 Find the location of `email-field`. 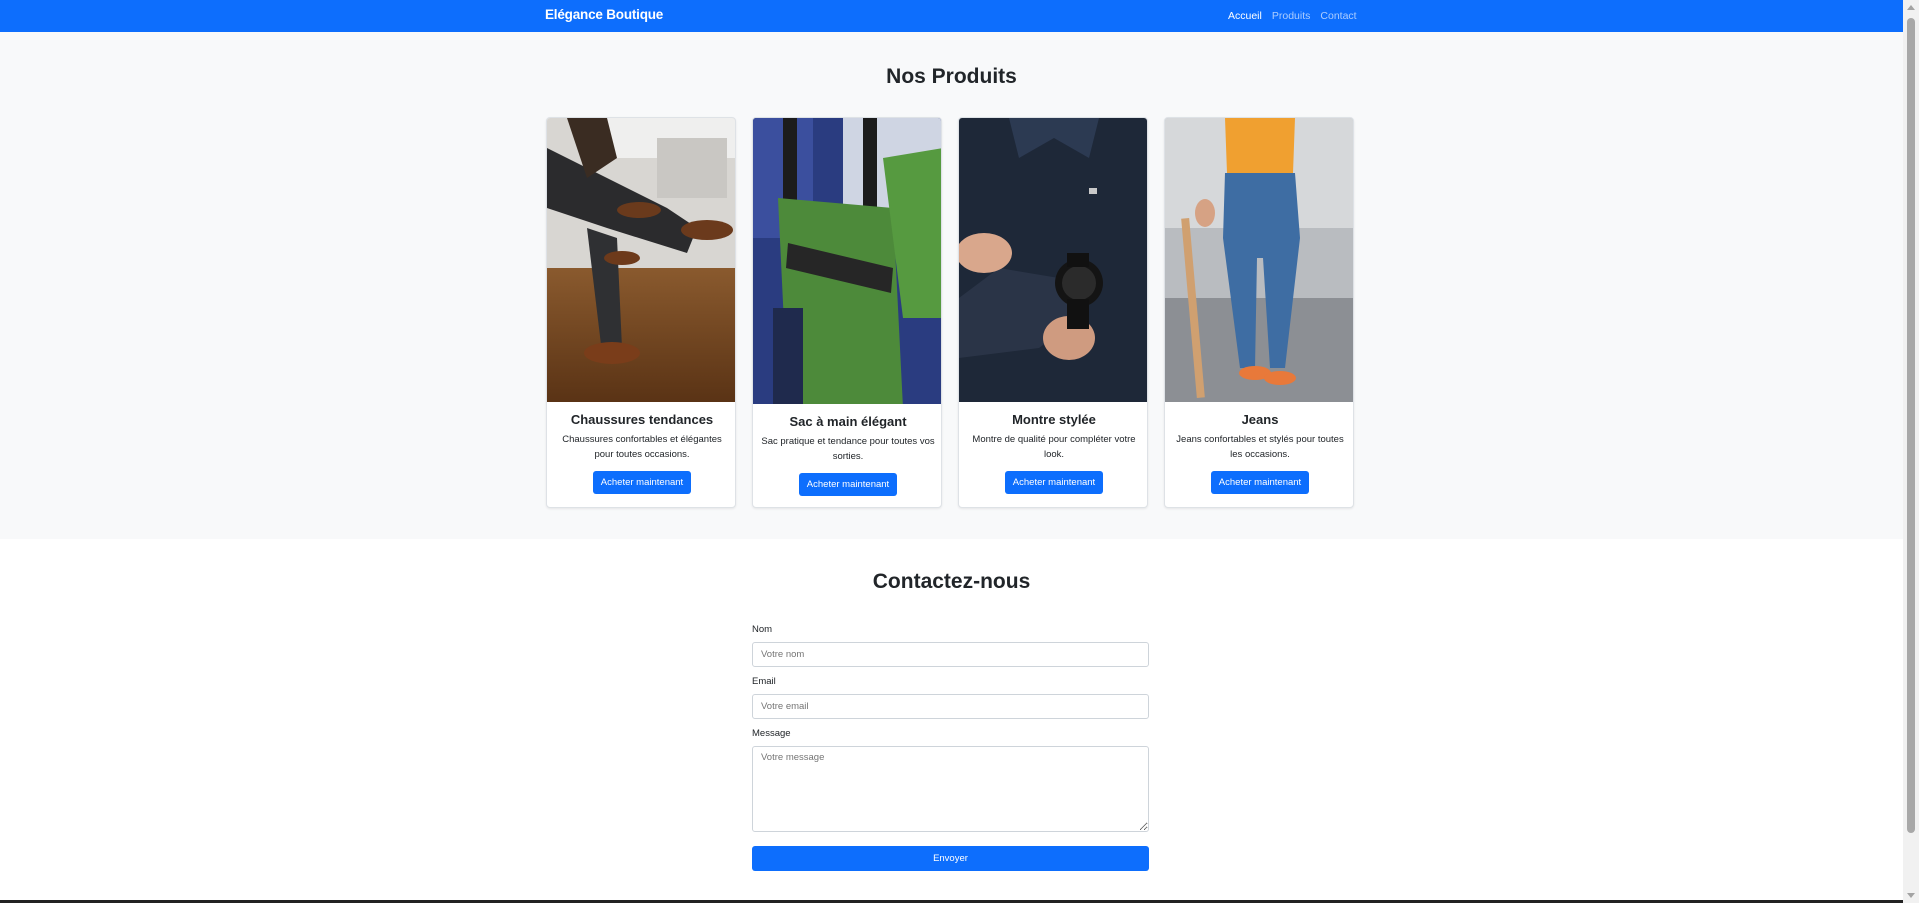

email-field is located at coordinates (950, 706).